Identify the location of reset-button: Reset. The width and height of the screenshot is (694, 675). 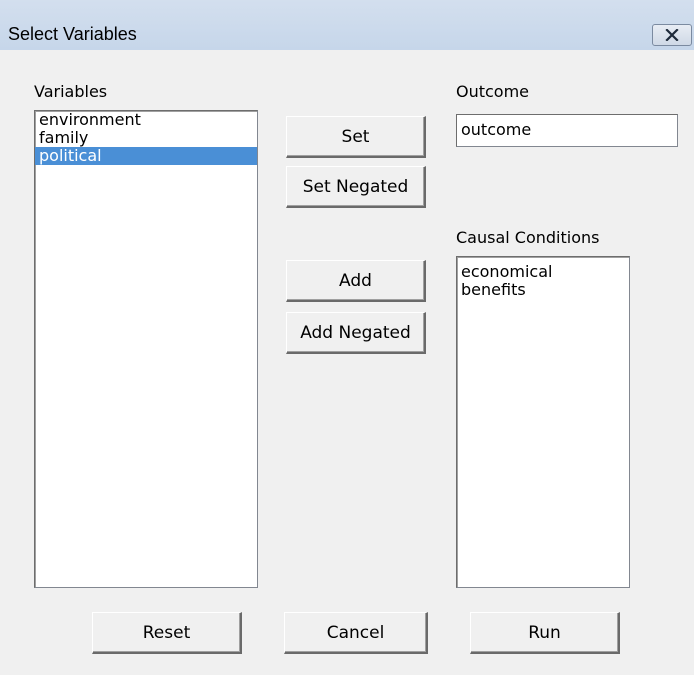
(167, 633).